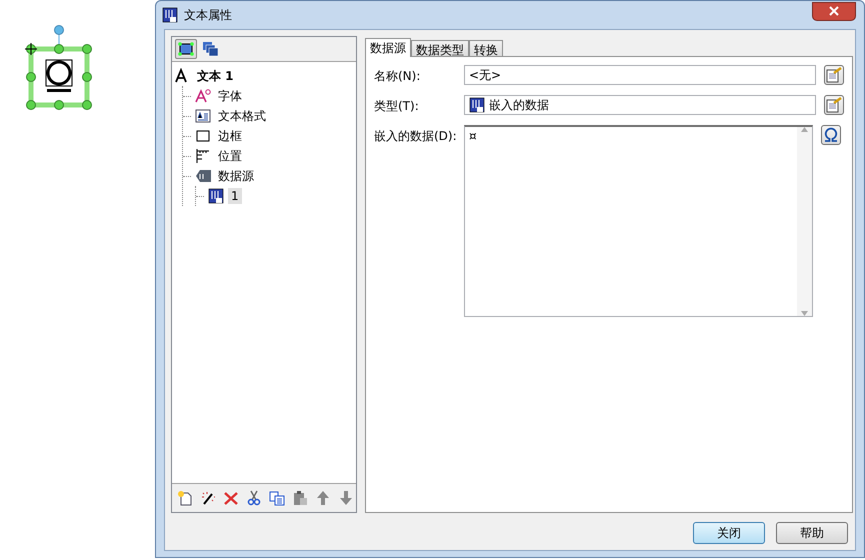 The width and height of the screenshot is (865, 560). Describe the element at coordinates (208, 15) in the screenshot. I see `window-title: 文本属性` at that location.